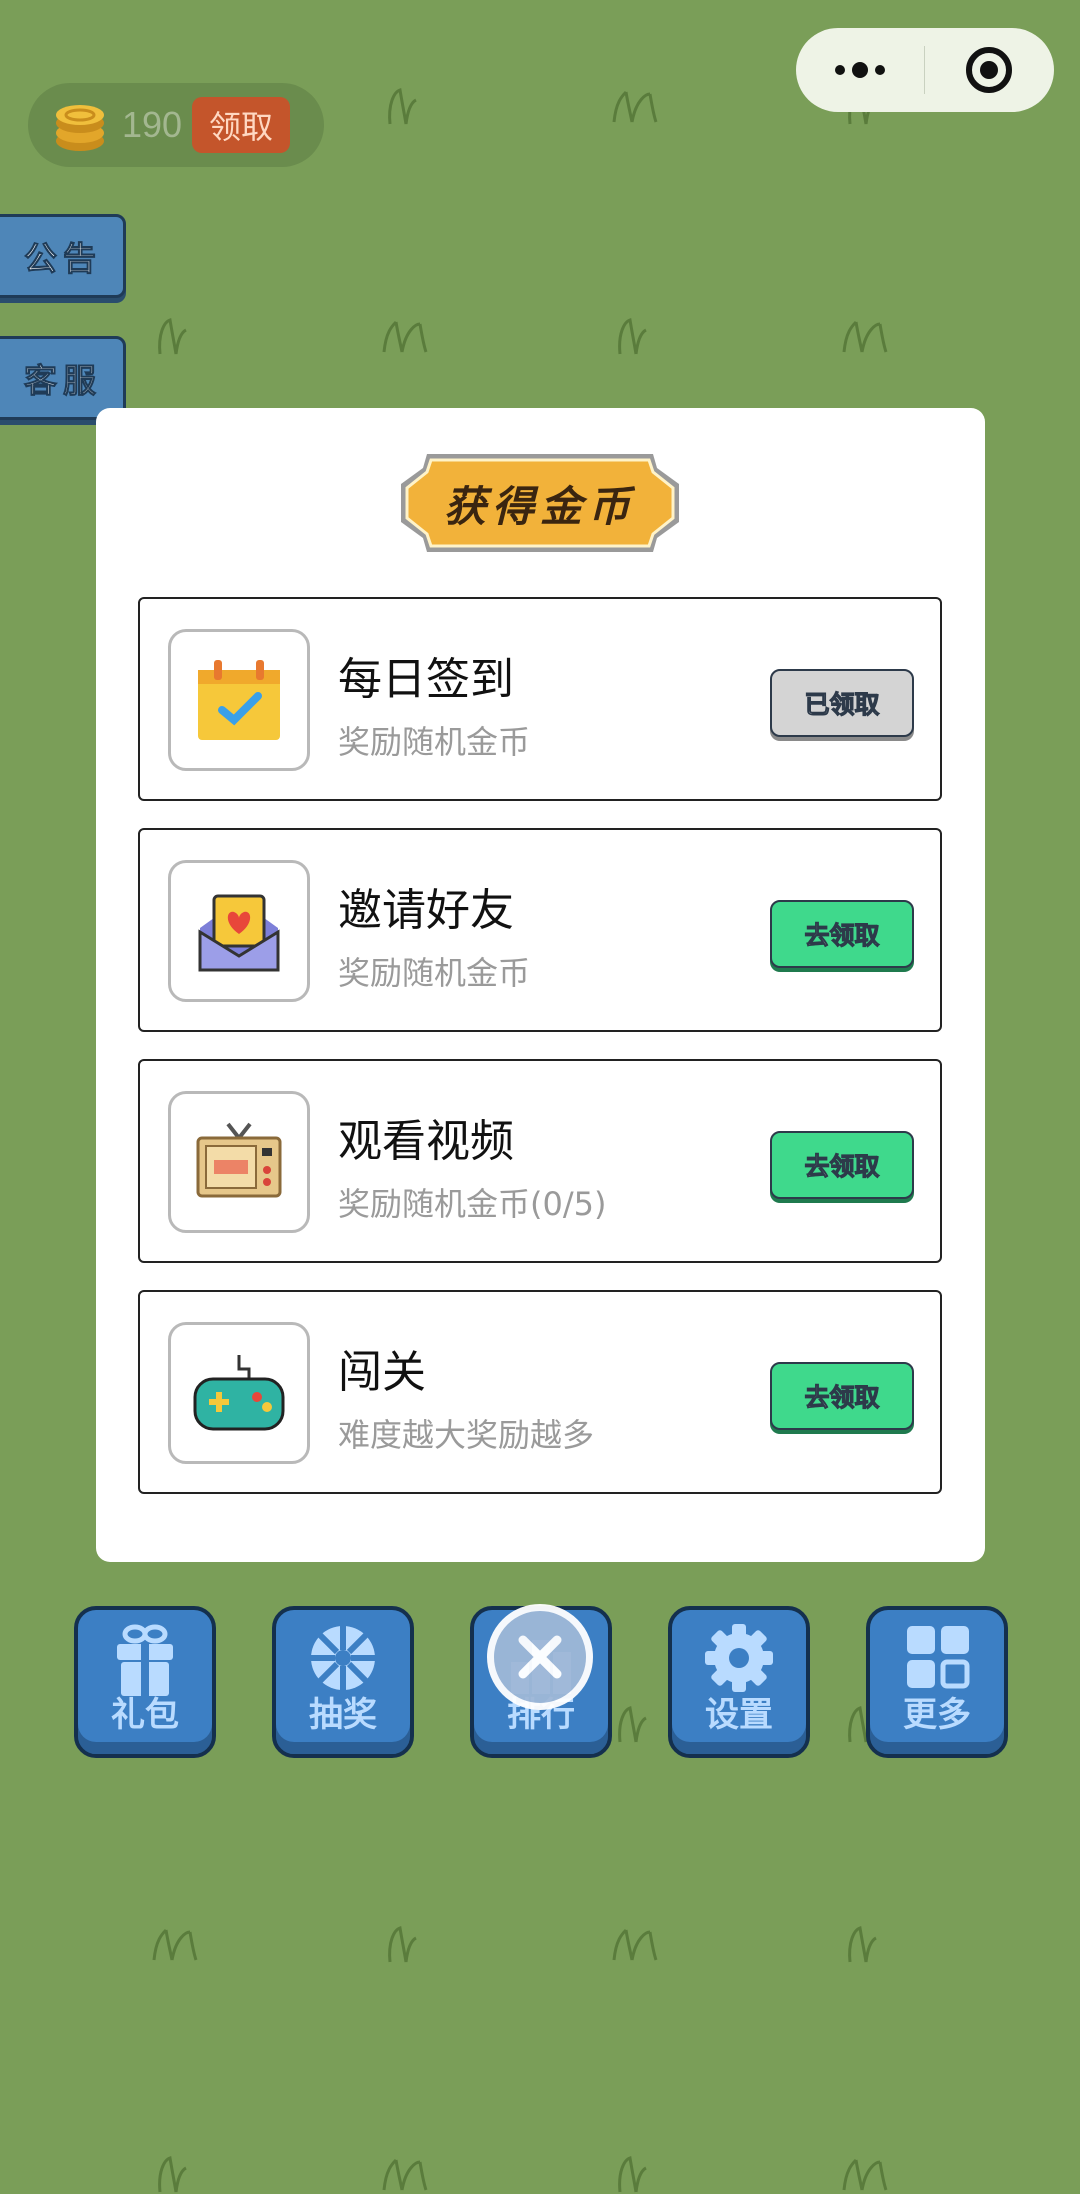 The height and width of the screenshot is (2194, 1080). Describe the element at coordinates (842, 703) in the screenshot. I see `task-claimed-button: 已领取` at that location.